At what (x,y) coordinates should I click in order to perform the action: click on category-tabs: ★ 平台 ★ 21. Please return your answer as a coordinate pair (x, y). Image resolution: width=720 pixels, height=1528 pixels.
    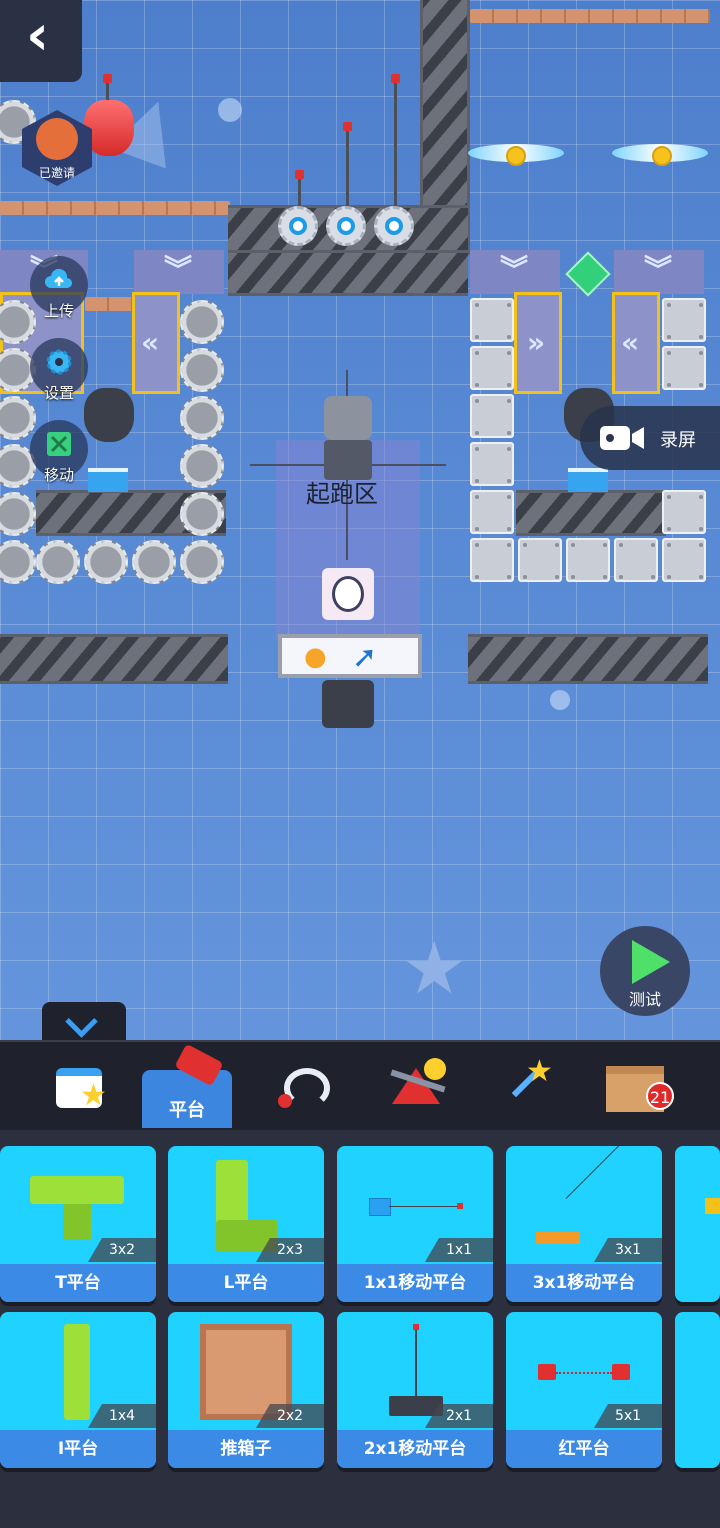
    Looking at the image, I should click on (360, 1085).